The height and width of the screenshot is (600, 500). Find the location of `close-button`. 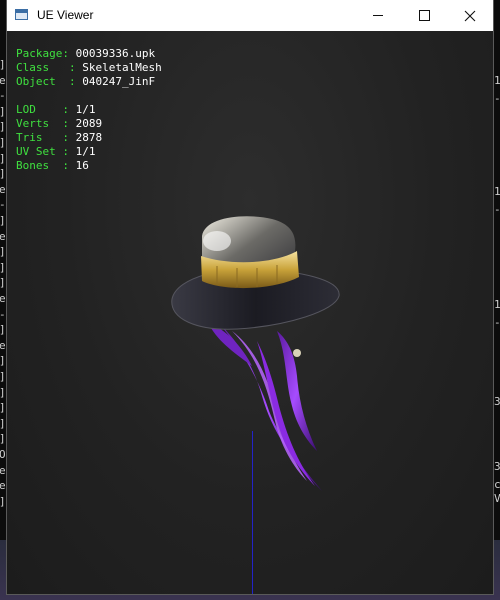

close-button is located at coordinates (470, 15).